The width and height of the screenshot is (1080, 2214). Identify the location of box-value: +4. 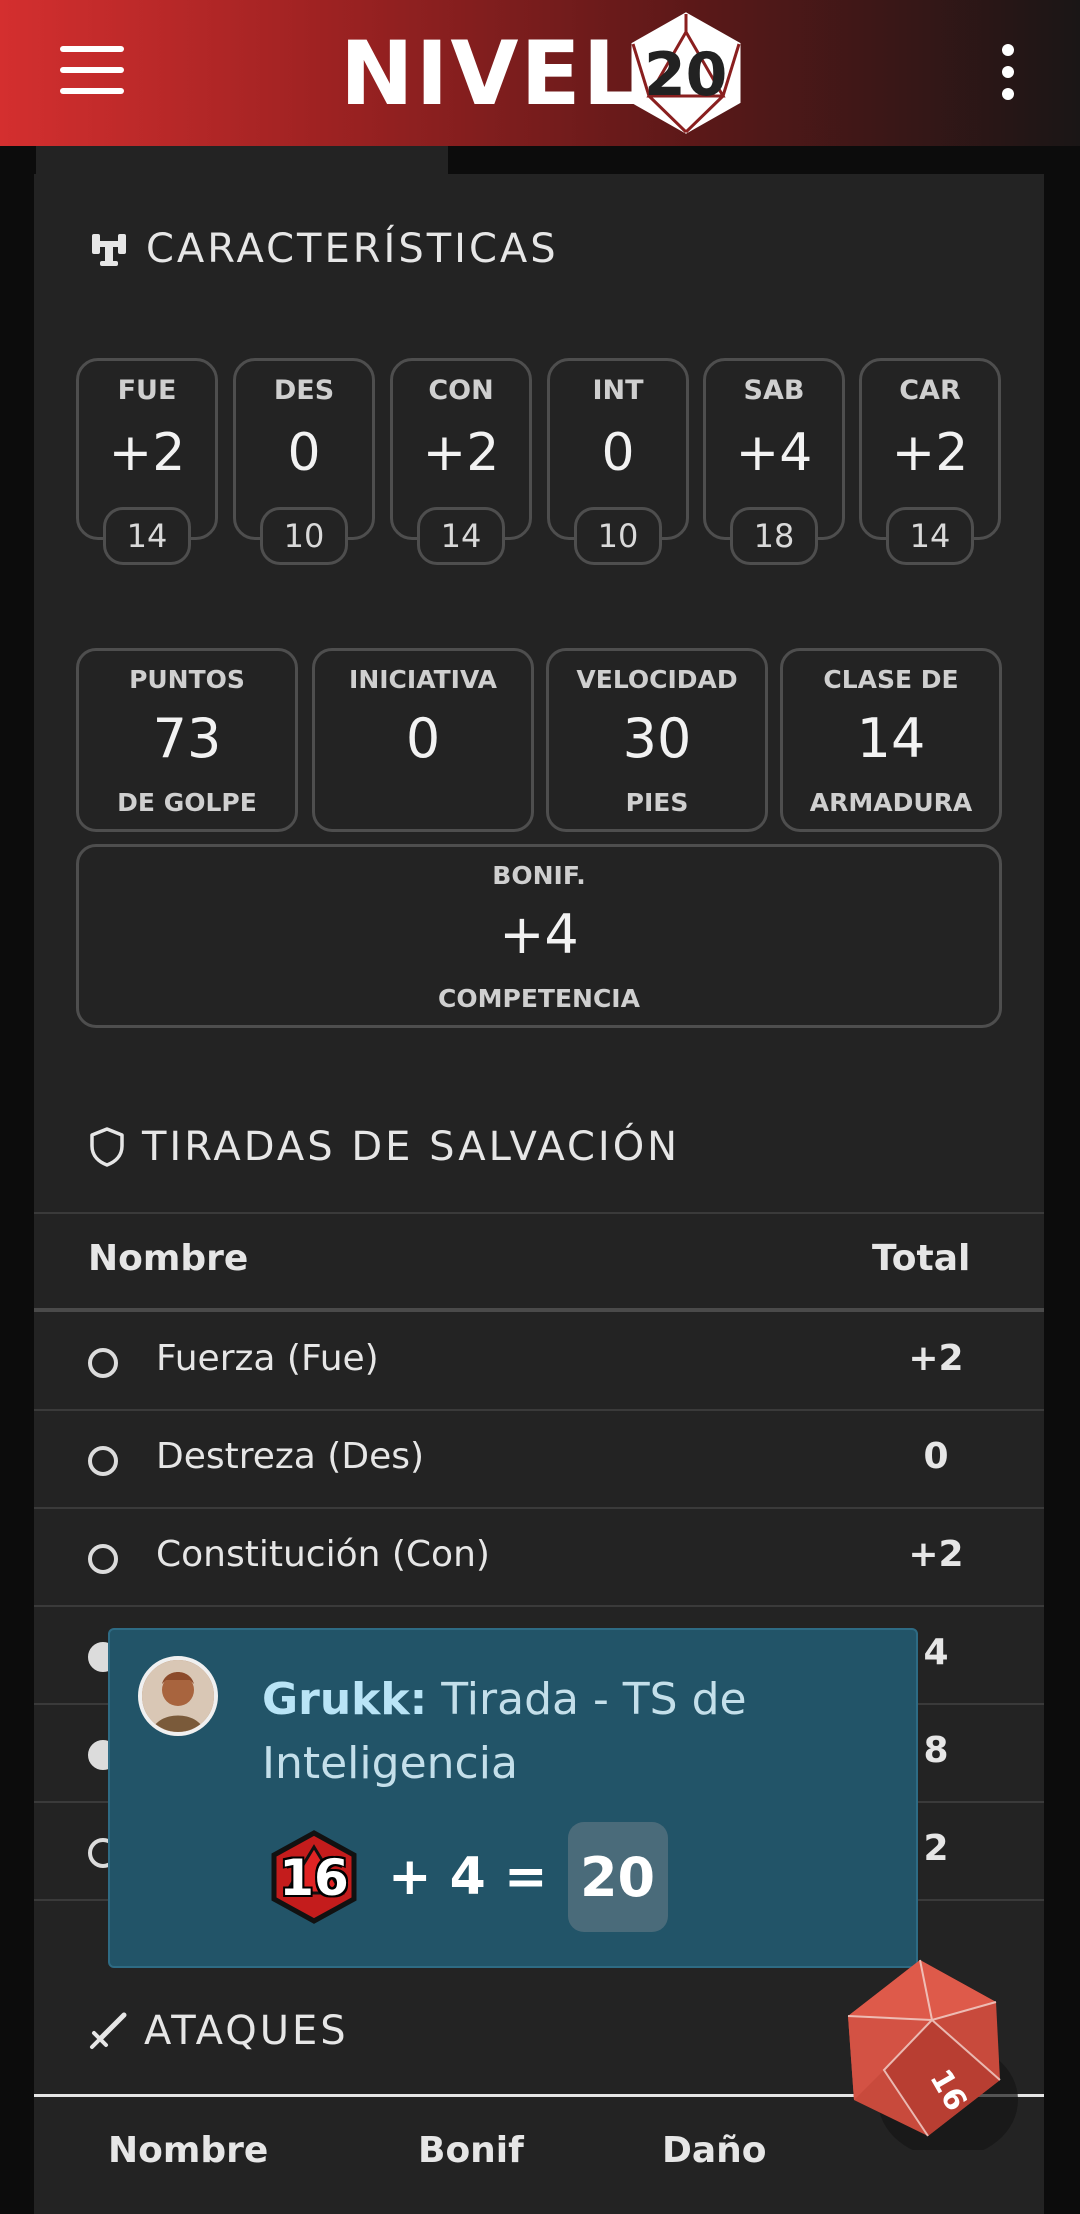
(539, 934).